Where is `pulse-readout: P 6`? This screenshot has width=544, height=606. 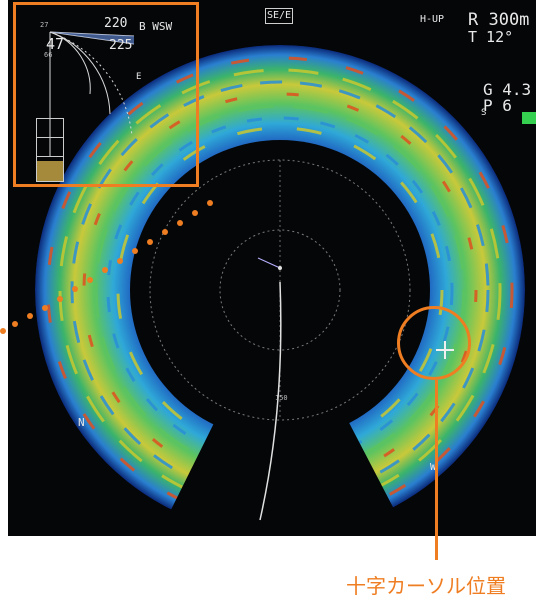
pulse-readout: P 6 is located at coordinates (497, 105).